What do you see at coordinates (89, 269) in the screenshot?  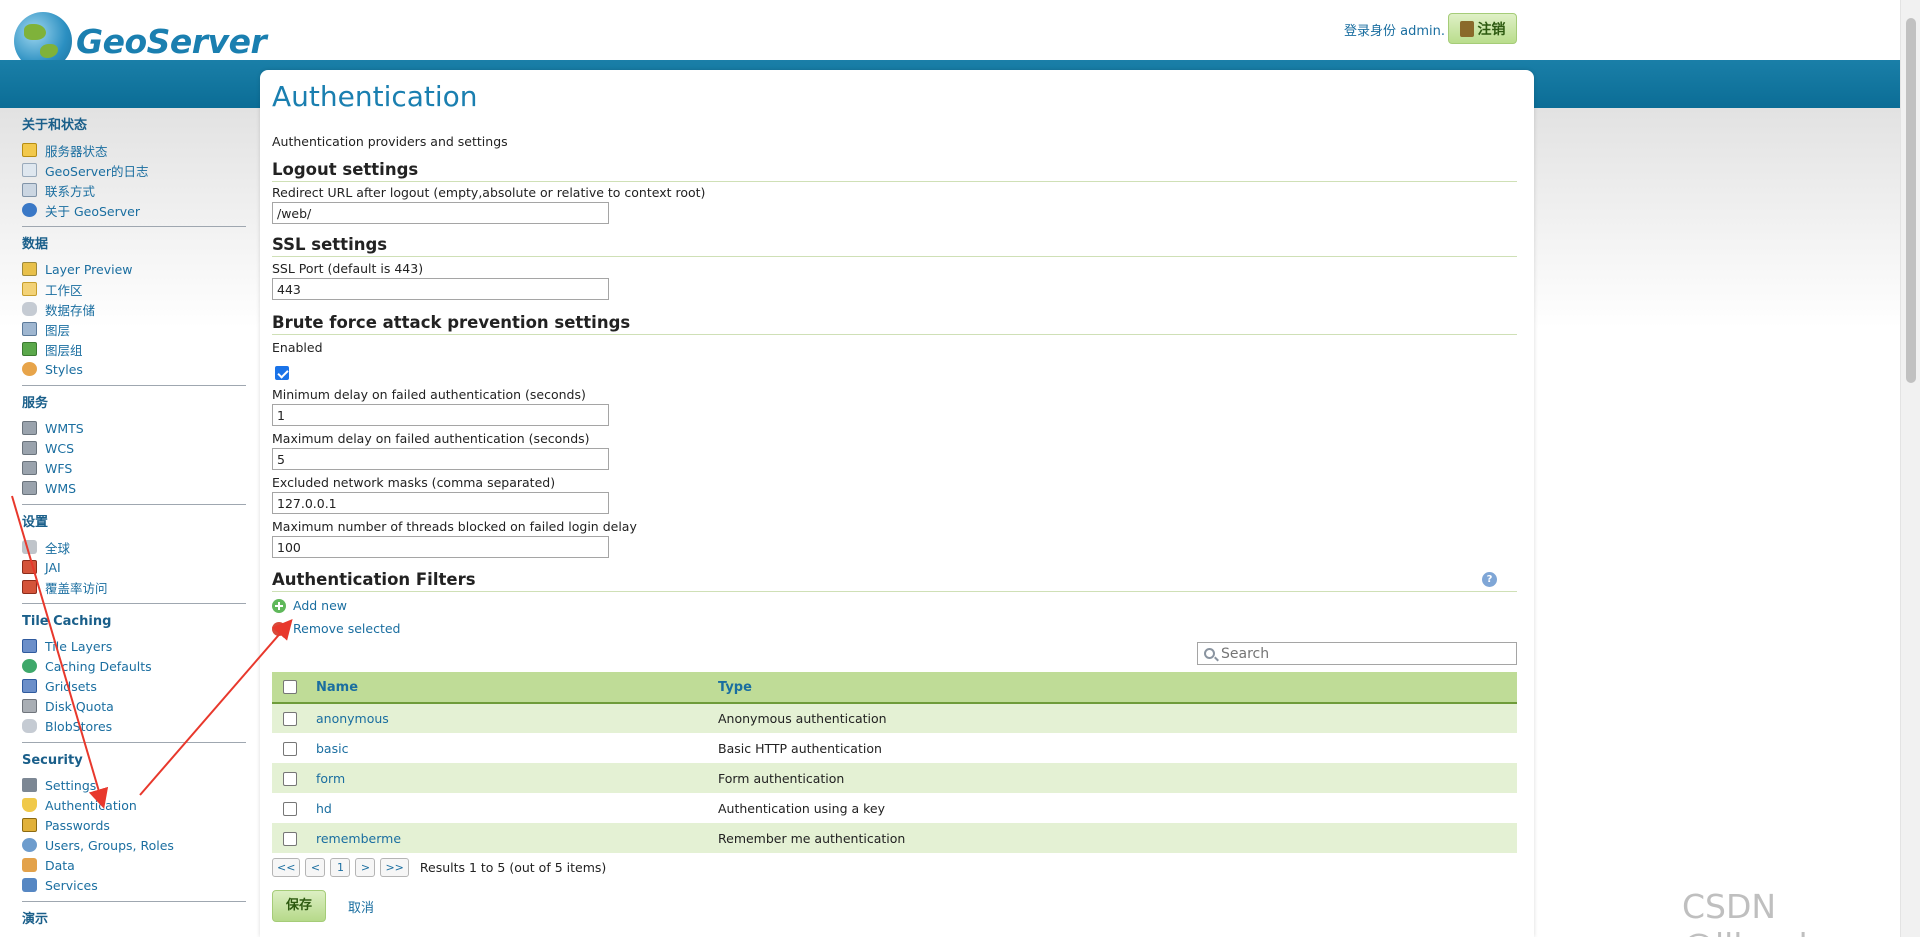 I see `sidebar-item-label: Layer Preview` at bounding box center [89, 269].